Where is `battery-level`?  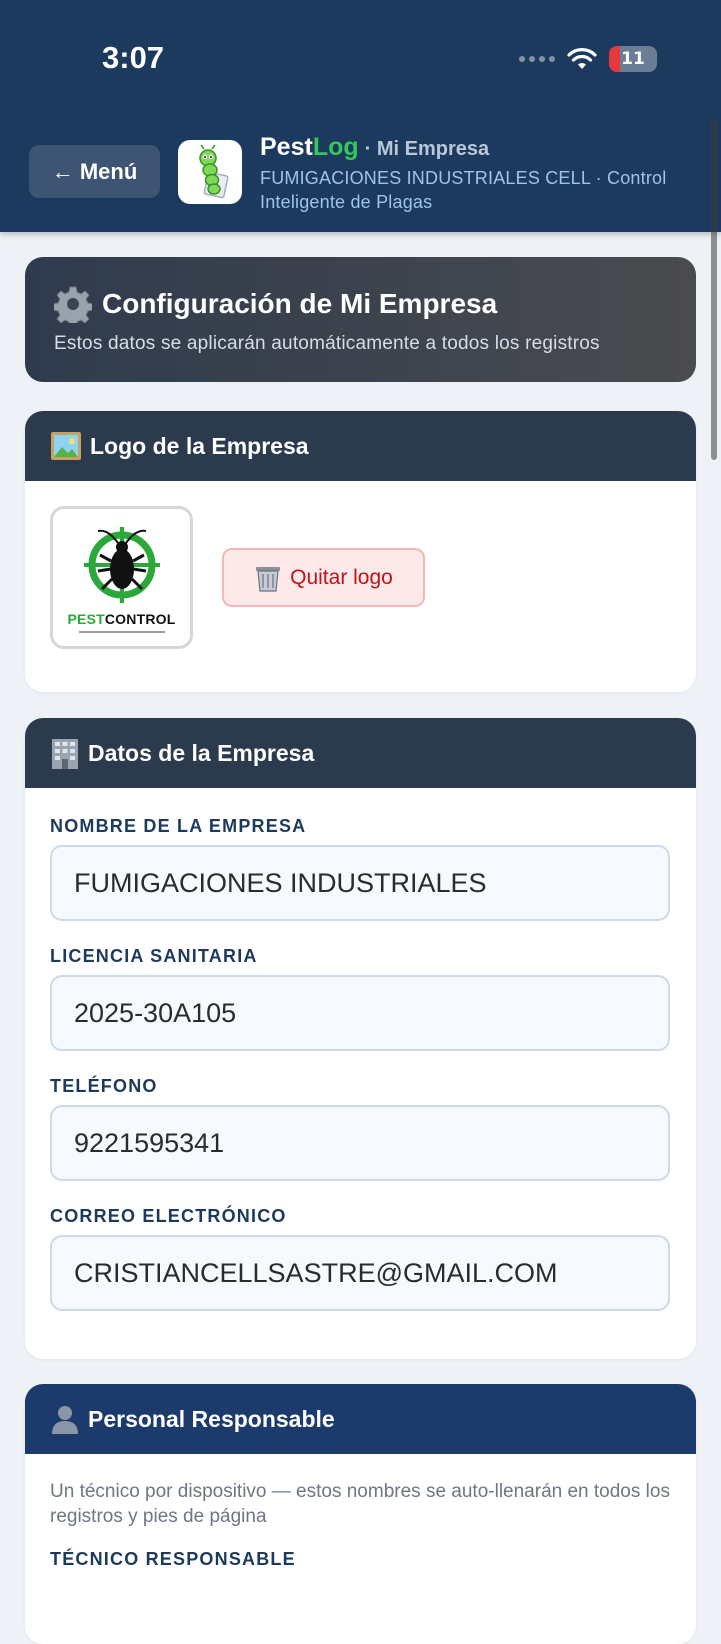
battery-level is located at coordinates (614, 59).